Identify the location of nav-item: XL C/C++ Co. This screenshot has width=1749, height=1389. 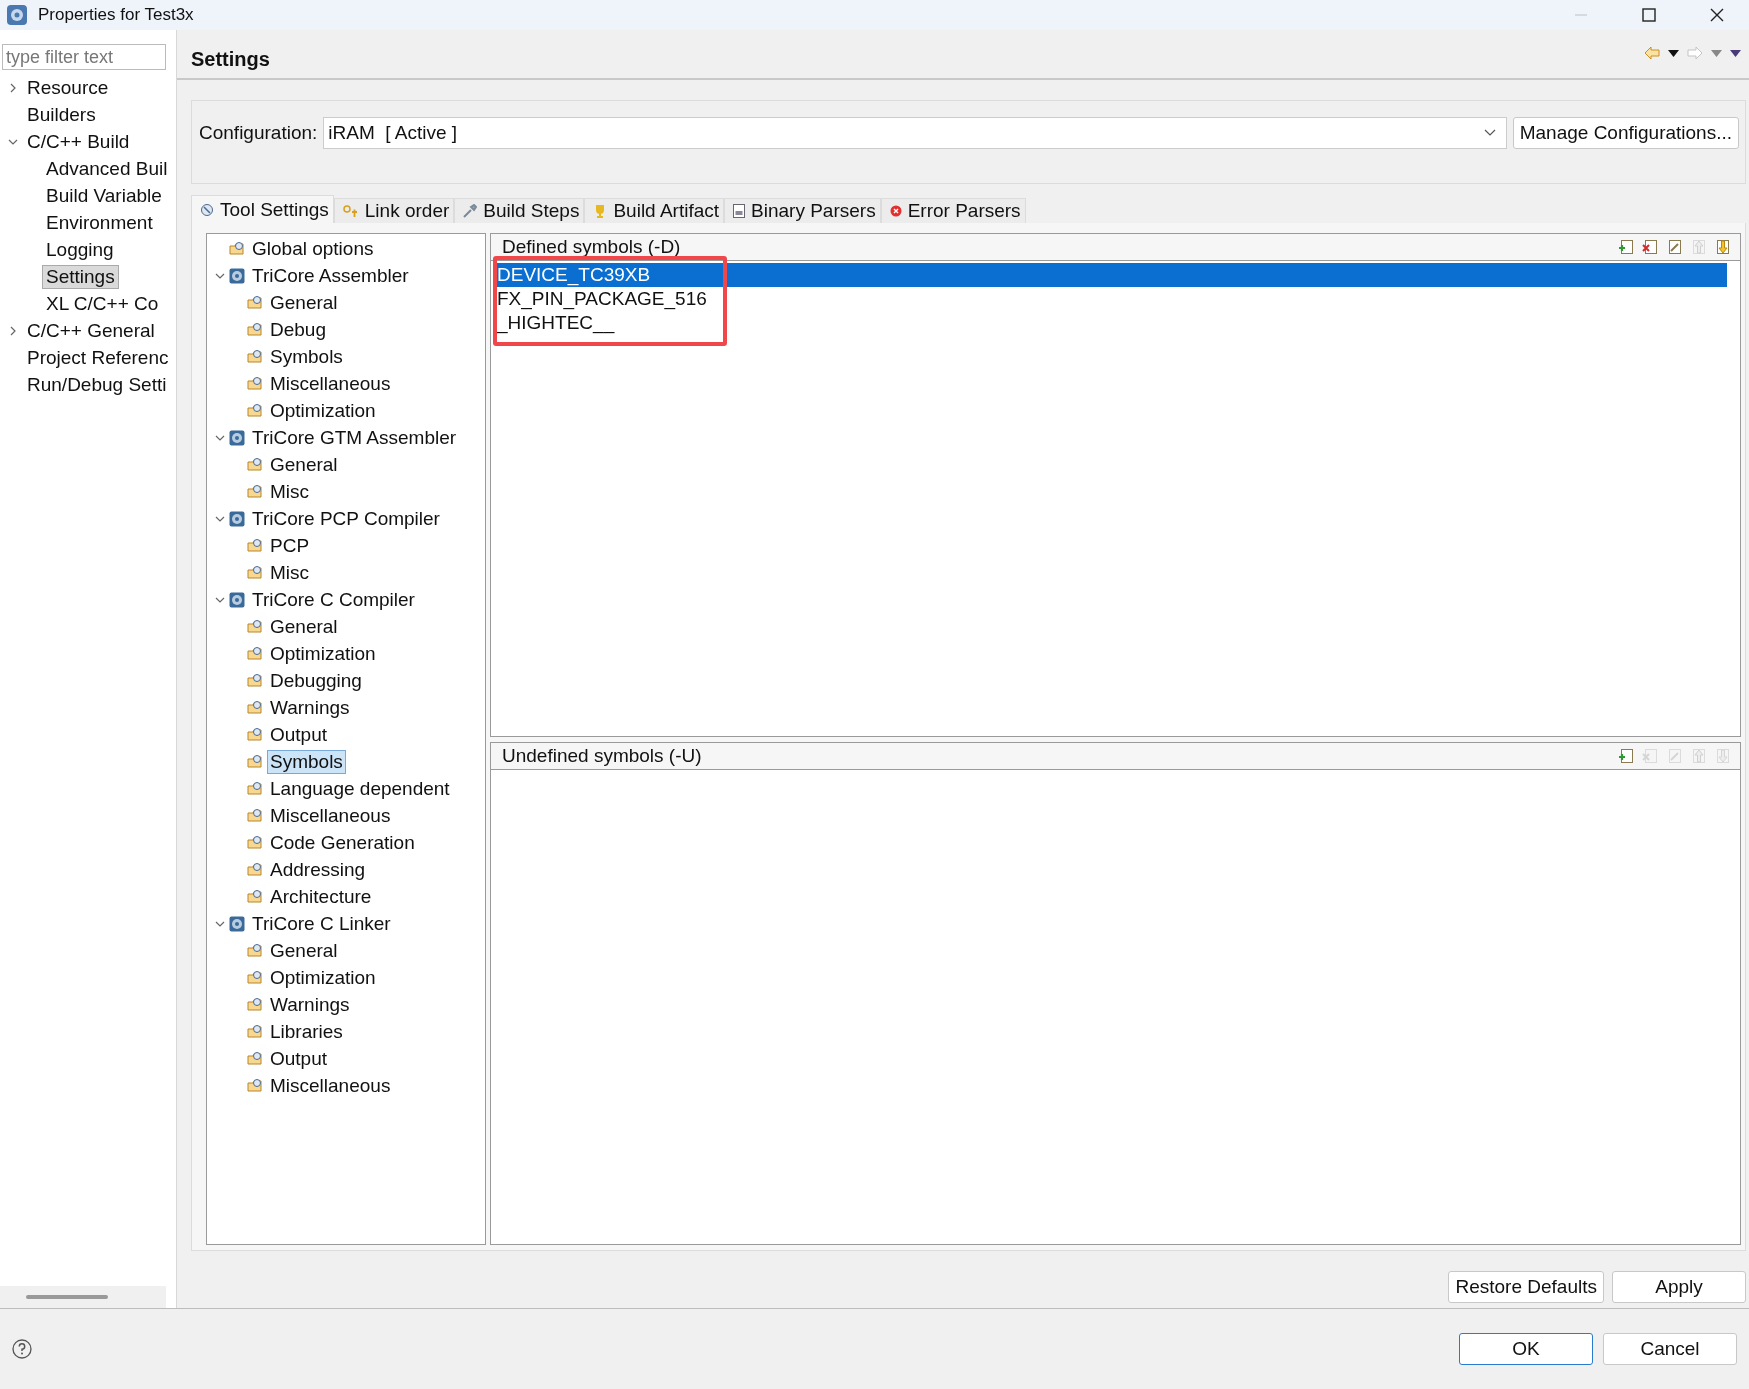
(102, 303).